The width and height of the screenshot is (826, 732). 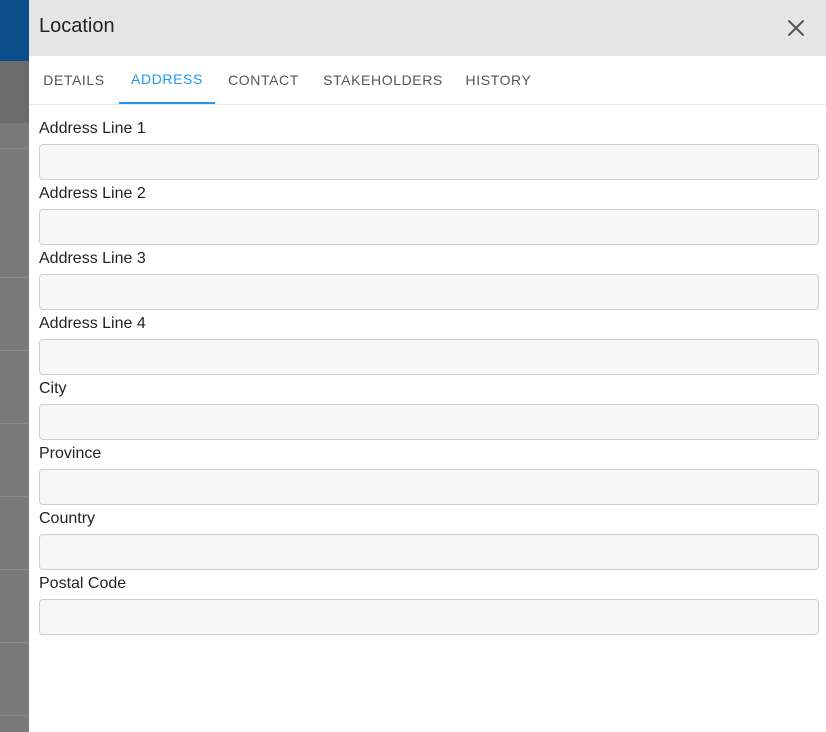 I want to click on close-button, so click(x=796, y=28).